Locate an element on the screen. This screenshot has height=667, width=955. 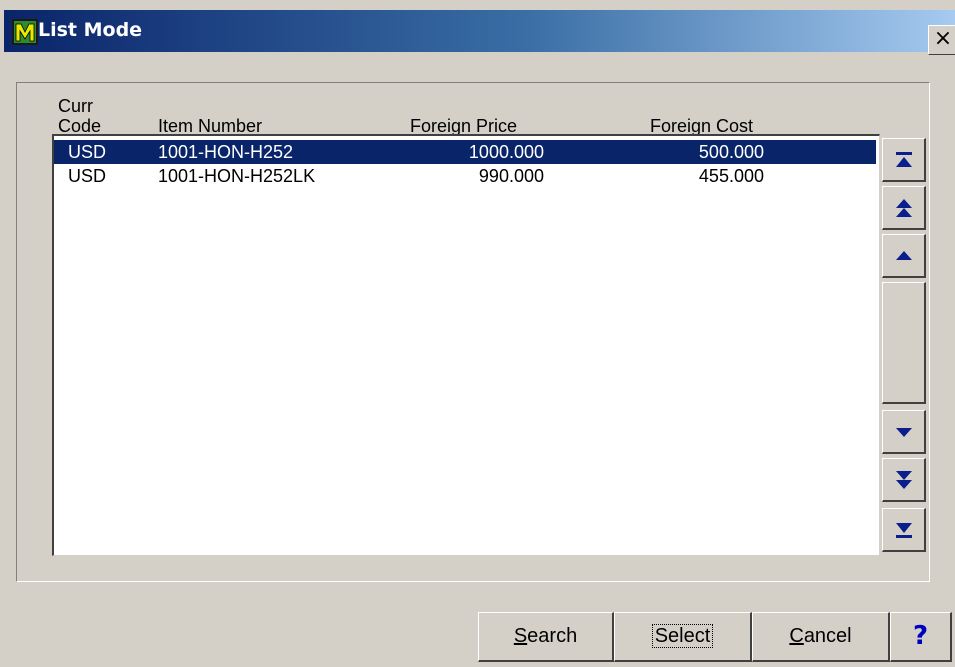
close-button: × is located at coordinates (941, 40).